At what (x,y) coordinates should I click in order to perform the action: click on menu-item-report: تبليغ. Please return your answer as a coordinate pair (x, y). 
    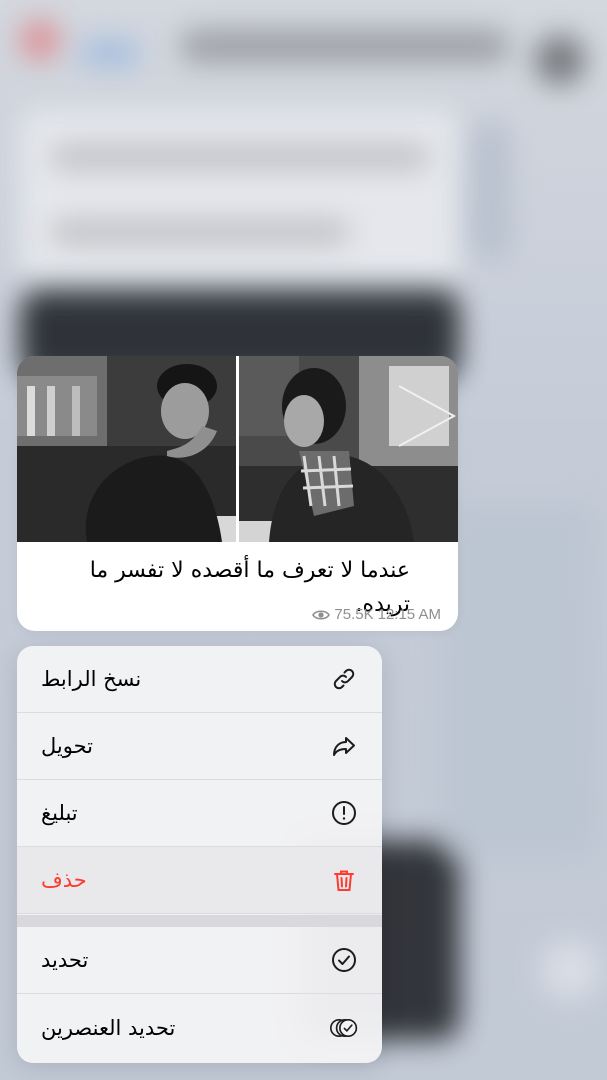
    Looking at the image, I should click on (199, 813).